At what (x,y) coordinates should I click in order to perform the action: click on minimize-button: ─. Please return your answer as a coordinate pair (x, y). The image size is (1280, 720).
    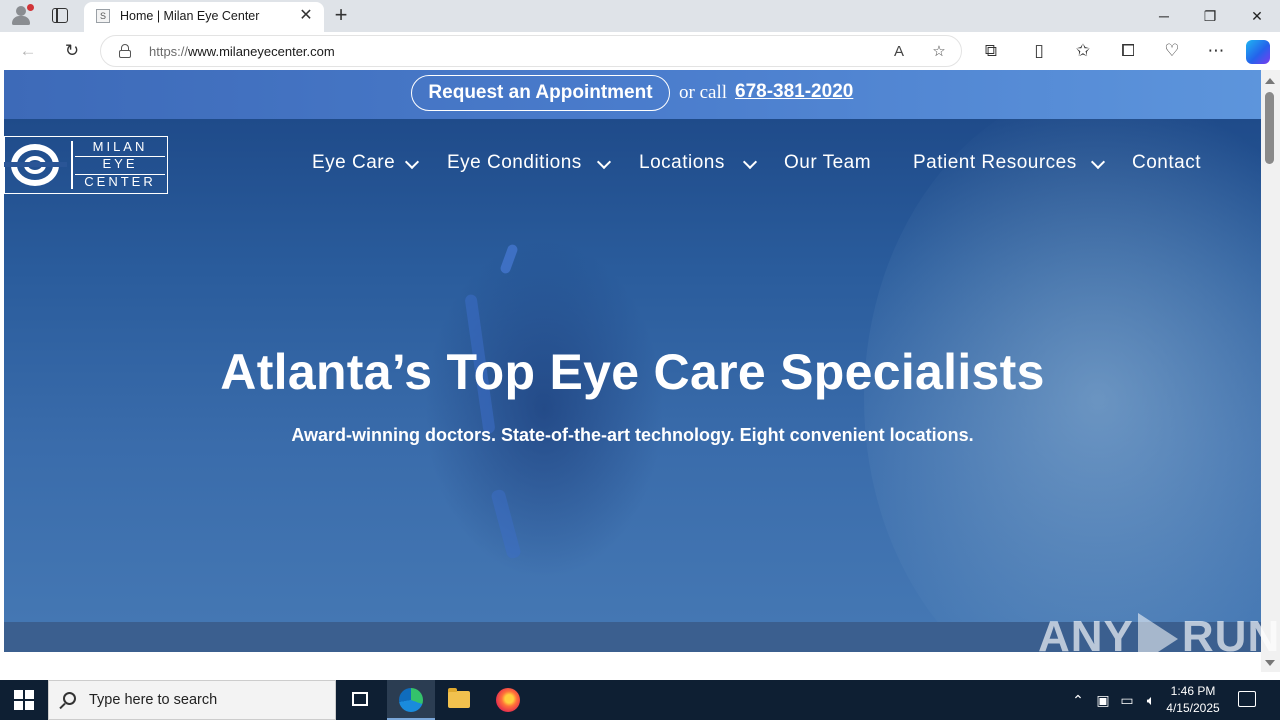
    Looking at the image, I should click on (1164, 16).